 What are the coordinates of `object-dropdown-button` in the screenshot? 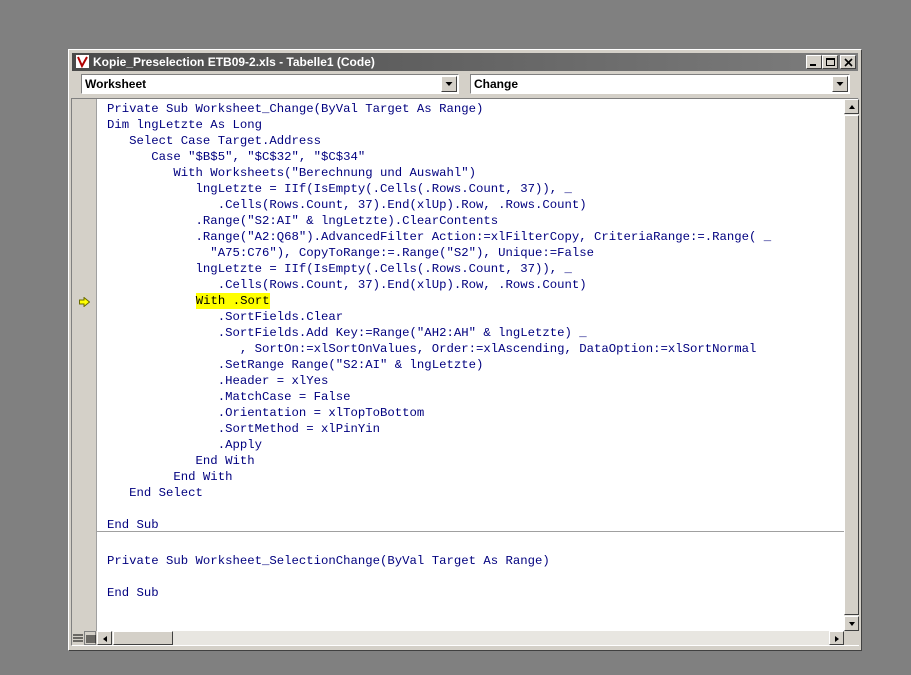 It's located at (449, 84).